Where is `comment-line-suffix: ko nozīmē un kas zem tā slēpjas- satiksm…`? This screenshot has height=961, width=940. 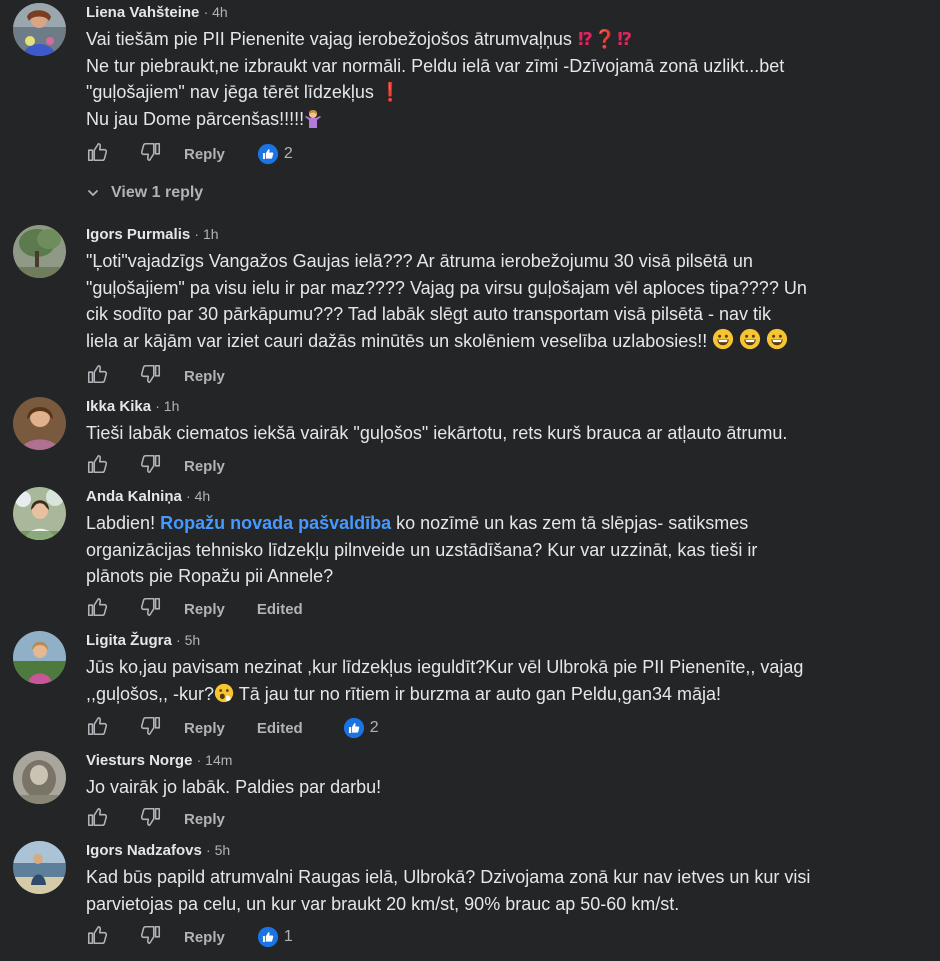 comment-line-suffix: ko nozīmē un kas zem tā slēpjas- satiksm… is located at coordinates (570, 523).